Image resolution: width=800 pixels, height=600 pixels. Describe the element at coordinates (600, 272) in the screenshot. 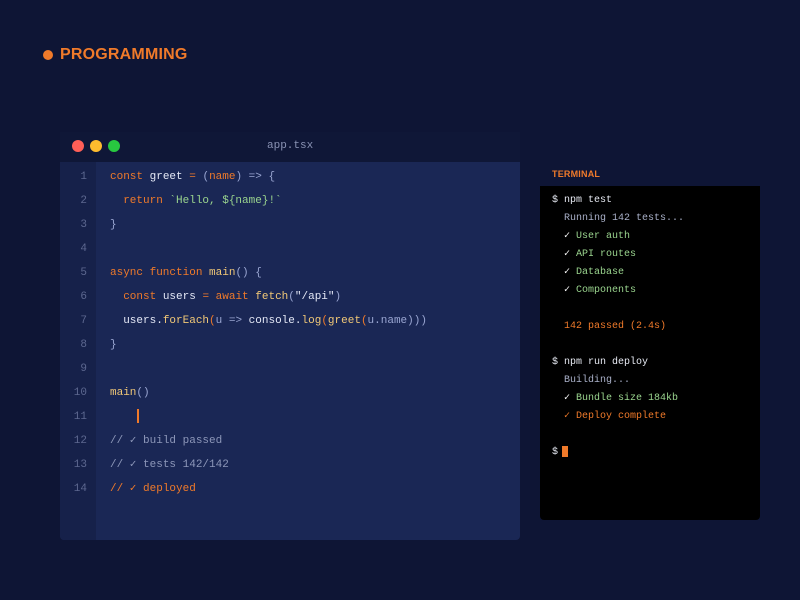

I see `test-label: Database` at that location.